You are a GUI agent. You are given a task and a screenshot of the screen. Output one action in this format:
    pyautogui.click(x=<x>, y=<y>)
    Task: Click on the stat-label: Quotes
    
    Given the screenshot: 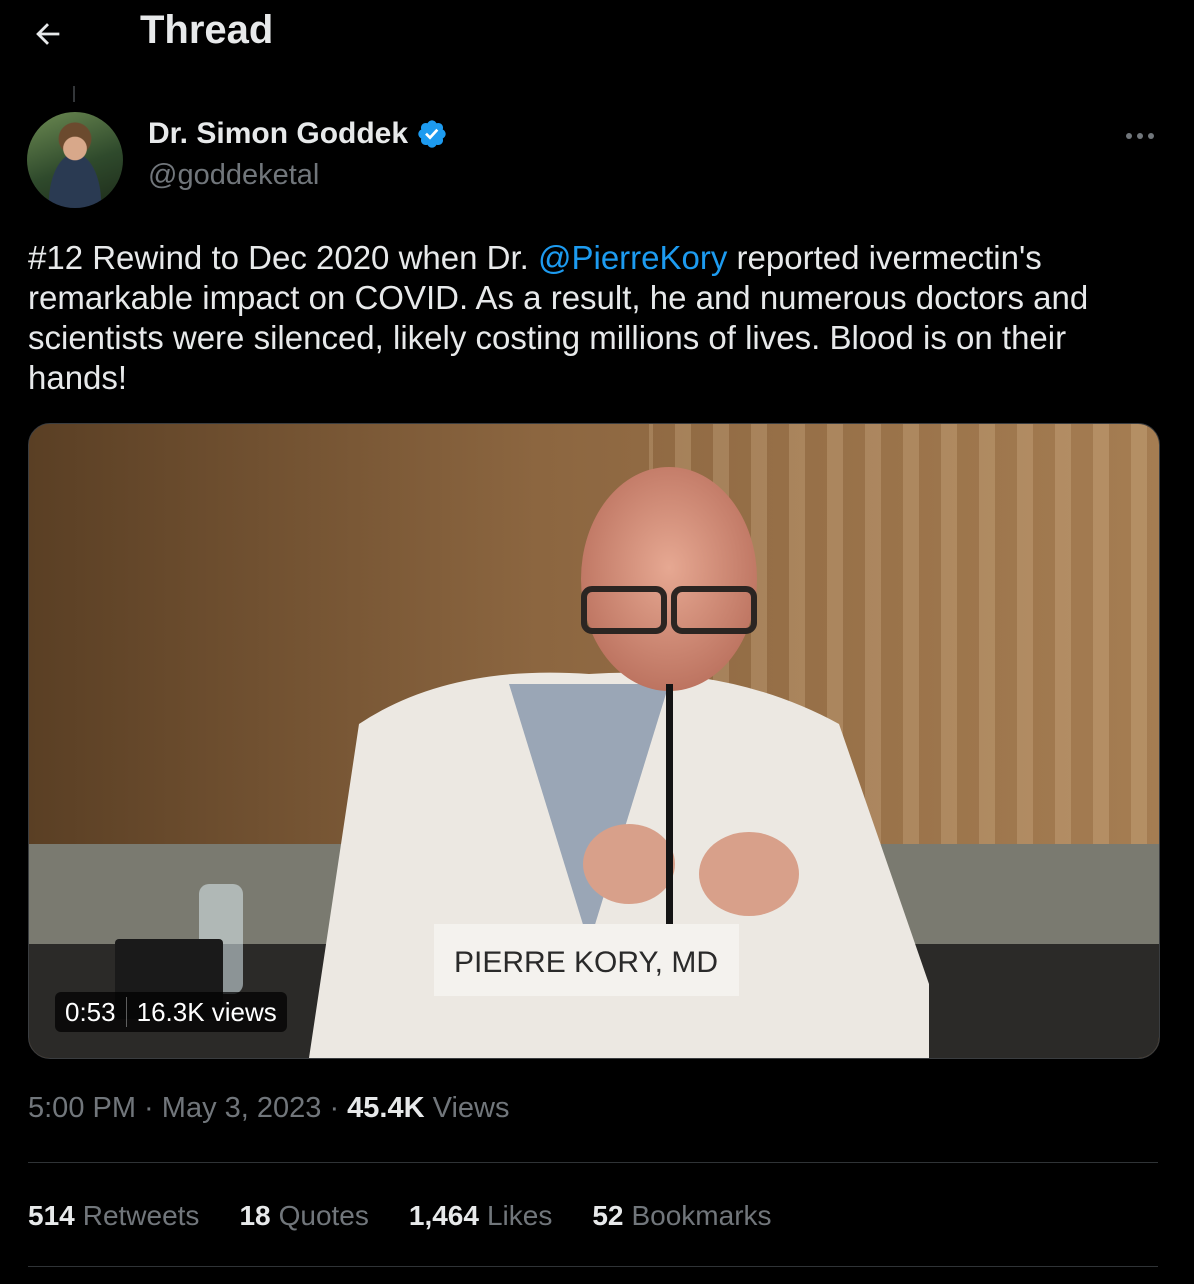 What is the action you would take?
    pyautogui.click(x=323, y=1215)
    